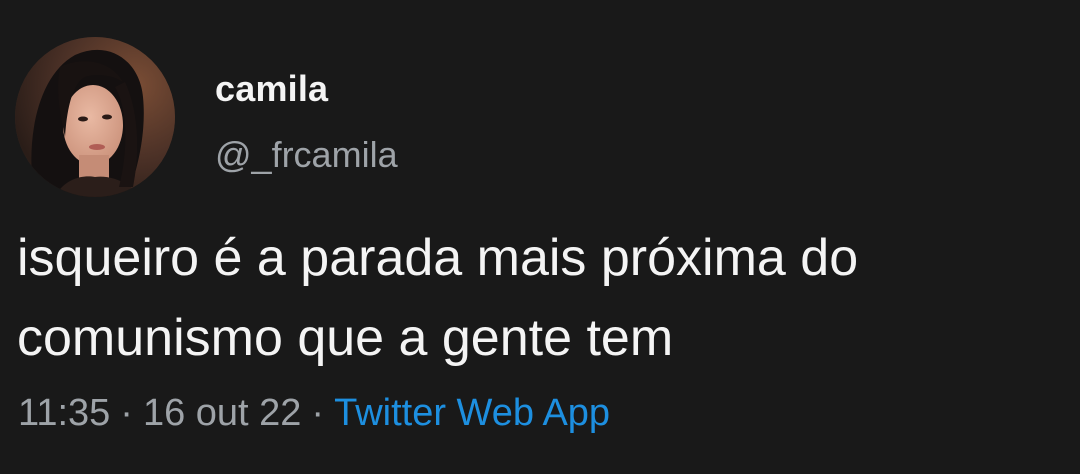 This screenshot has height=474, width=1080. I want to click on avatar-photo, so click(95, 117).